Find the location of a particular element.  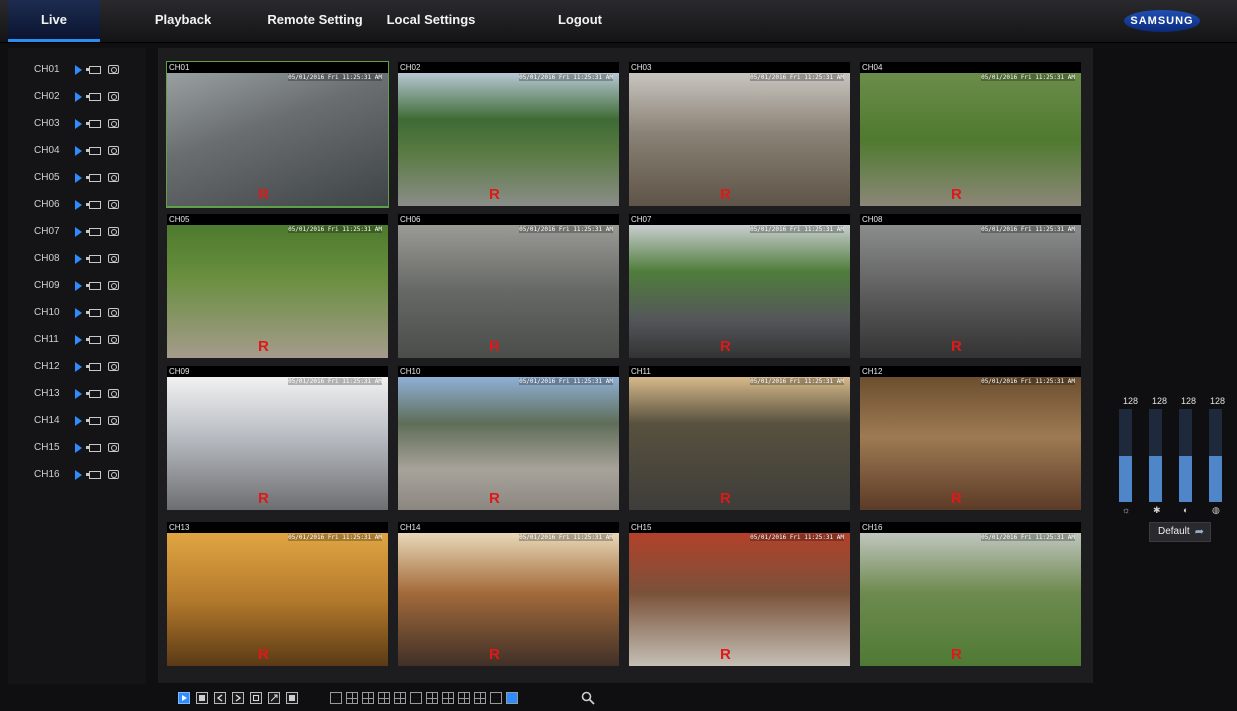

sequence-icon is located at coordinates (292, 698).